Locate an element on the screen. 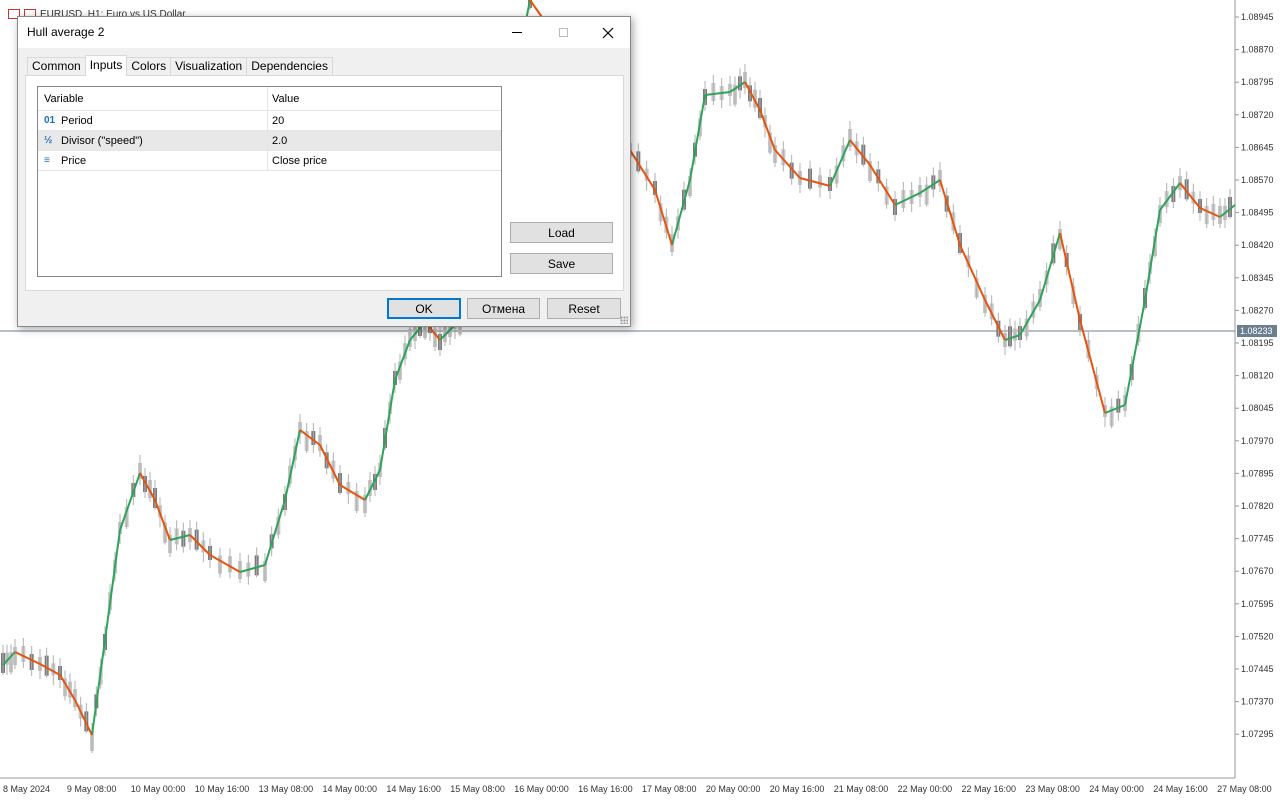  price-tick-label: 1.08570 is located at coordinates (1257, 180).